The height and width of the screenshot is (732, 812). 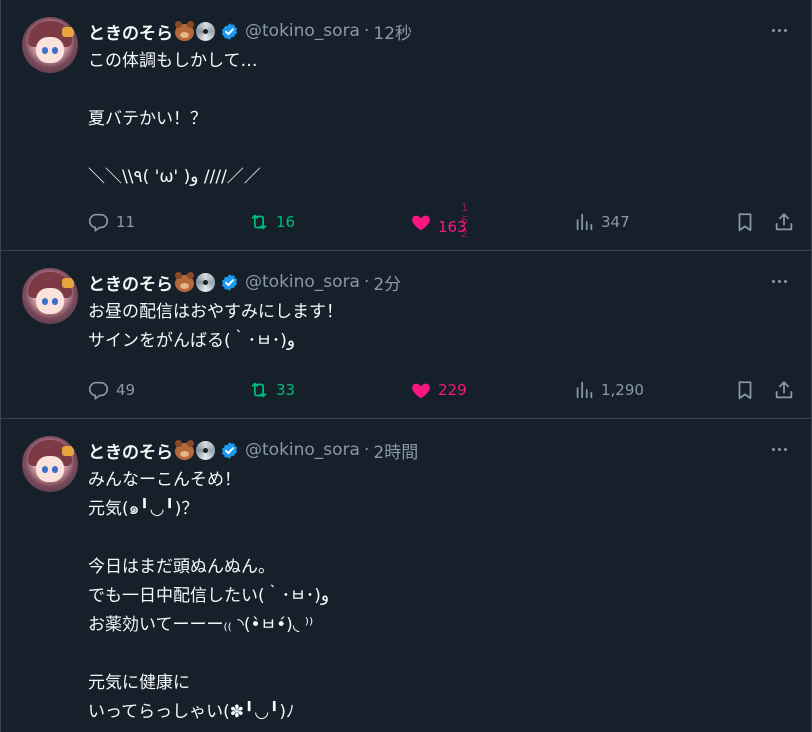 What do you see at coordinates (392, 31) in the screenshot?
I see `timestamp: 12秒` at bounding box center [392, 31].